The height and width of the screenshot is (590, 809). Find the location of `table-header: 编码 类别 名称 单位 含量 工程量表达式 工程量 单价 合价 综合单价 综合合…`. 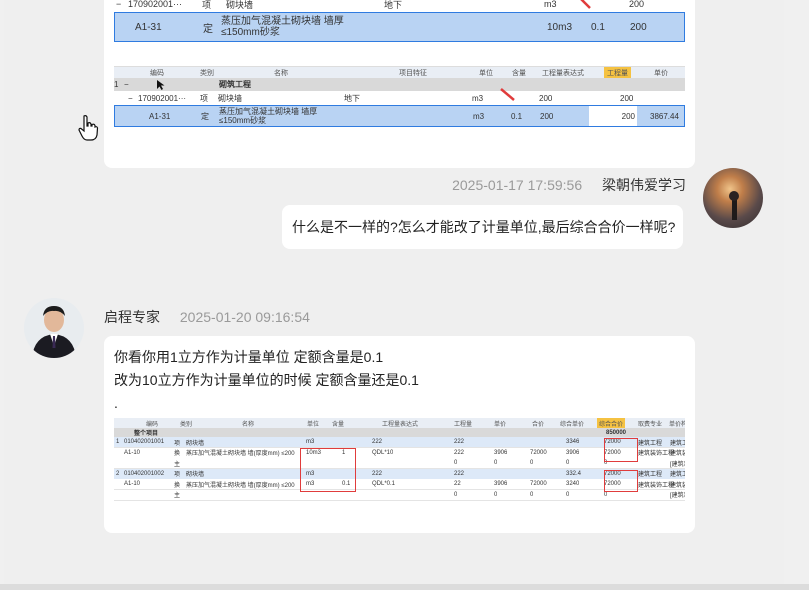

table-header: 编码 类别 名称 单位 含量 工程量表达式 工程量 单价 合价 综合单价 综合合… is located at coordinates (399, 423).